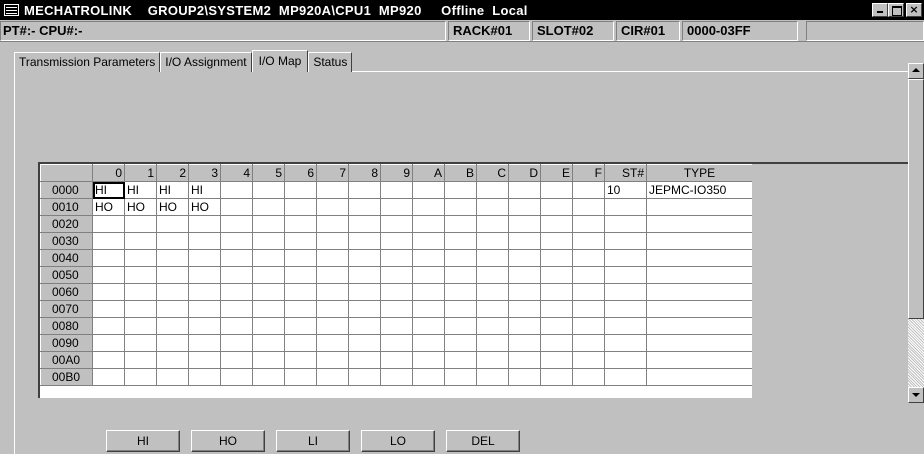  I want to click on window-menu-icon, so click(11, 10).